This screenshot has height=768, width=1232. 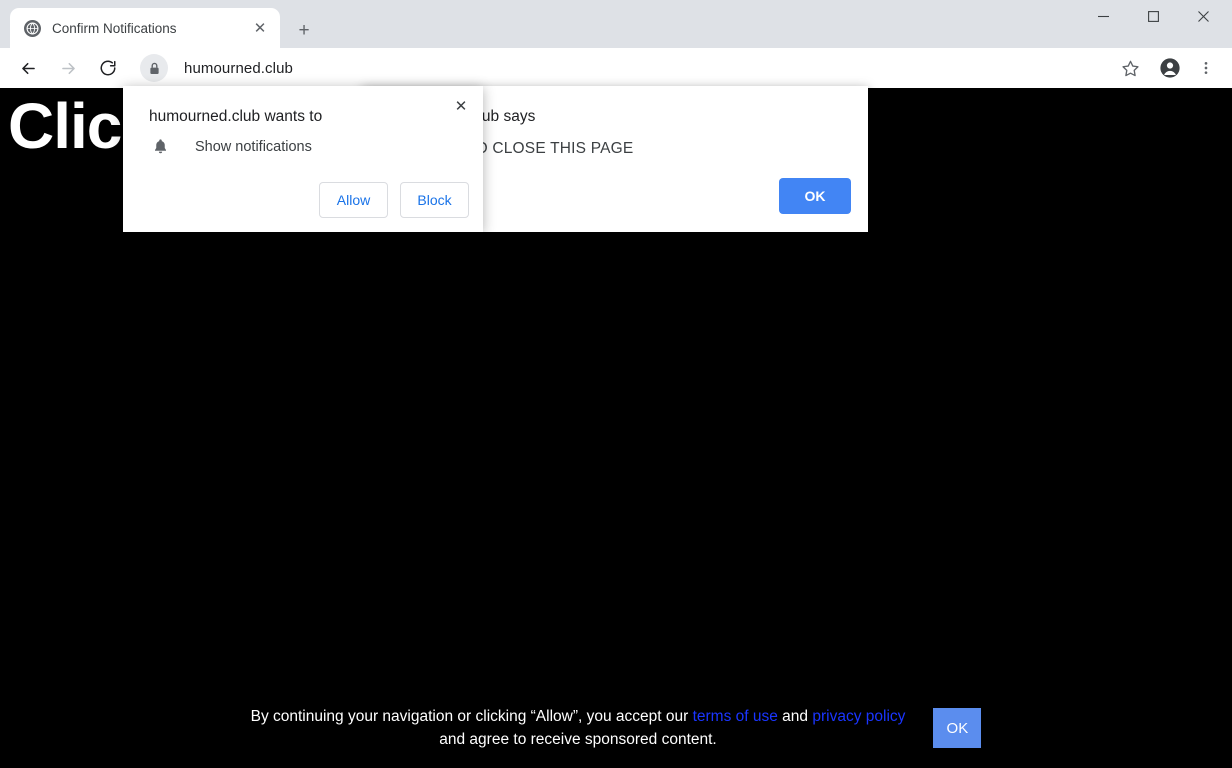 What do you see at coordinates (616, 24) in the screenshot?
I see `tab-strip: Confirm Notifications ✕ +` at bounding box center [616, 24].